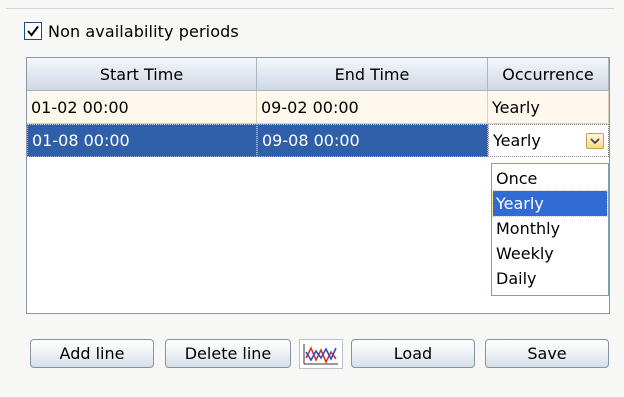  What do you see at coordinates (550, 278) in the screenshot?
I see `dropdown-option-daily: Daily` at bounding box center [550, 278].